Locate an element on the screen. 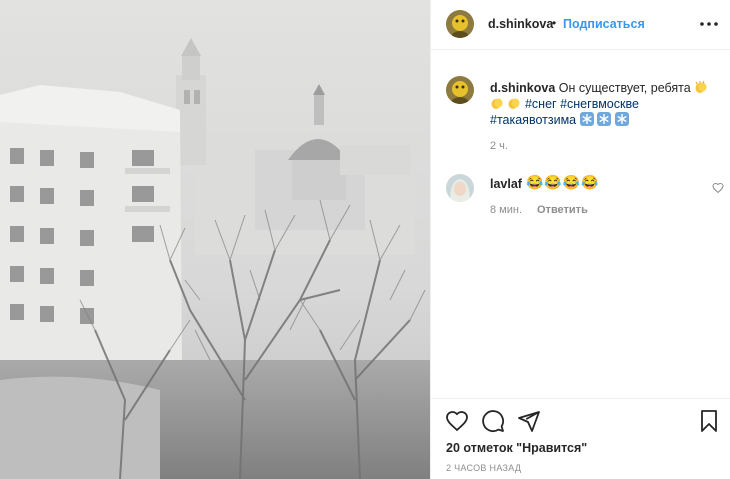 The width and height of the screenshot is (730, 479). follow-button: Подписаться is located at coordinates (604, 24).